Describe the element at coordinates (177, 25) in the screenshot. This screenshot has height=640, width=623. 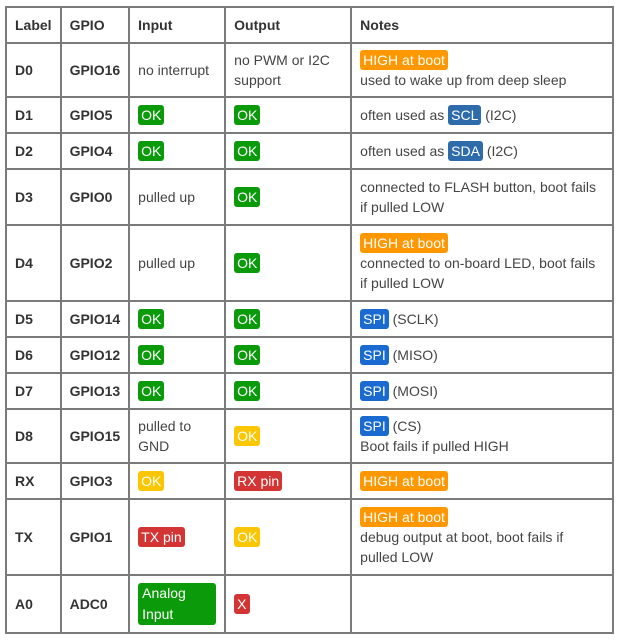
I see `header-input: Input` at that location.